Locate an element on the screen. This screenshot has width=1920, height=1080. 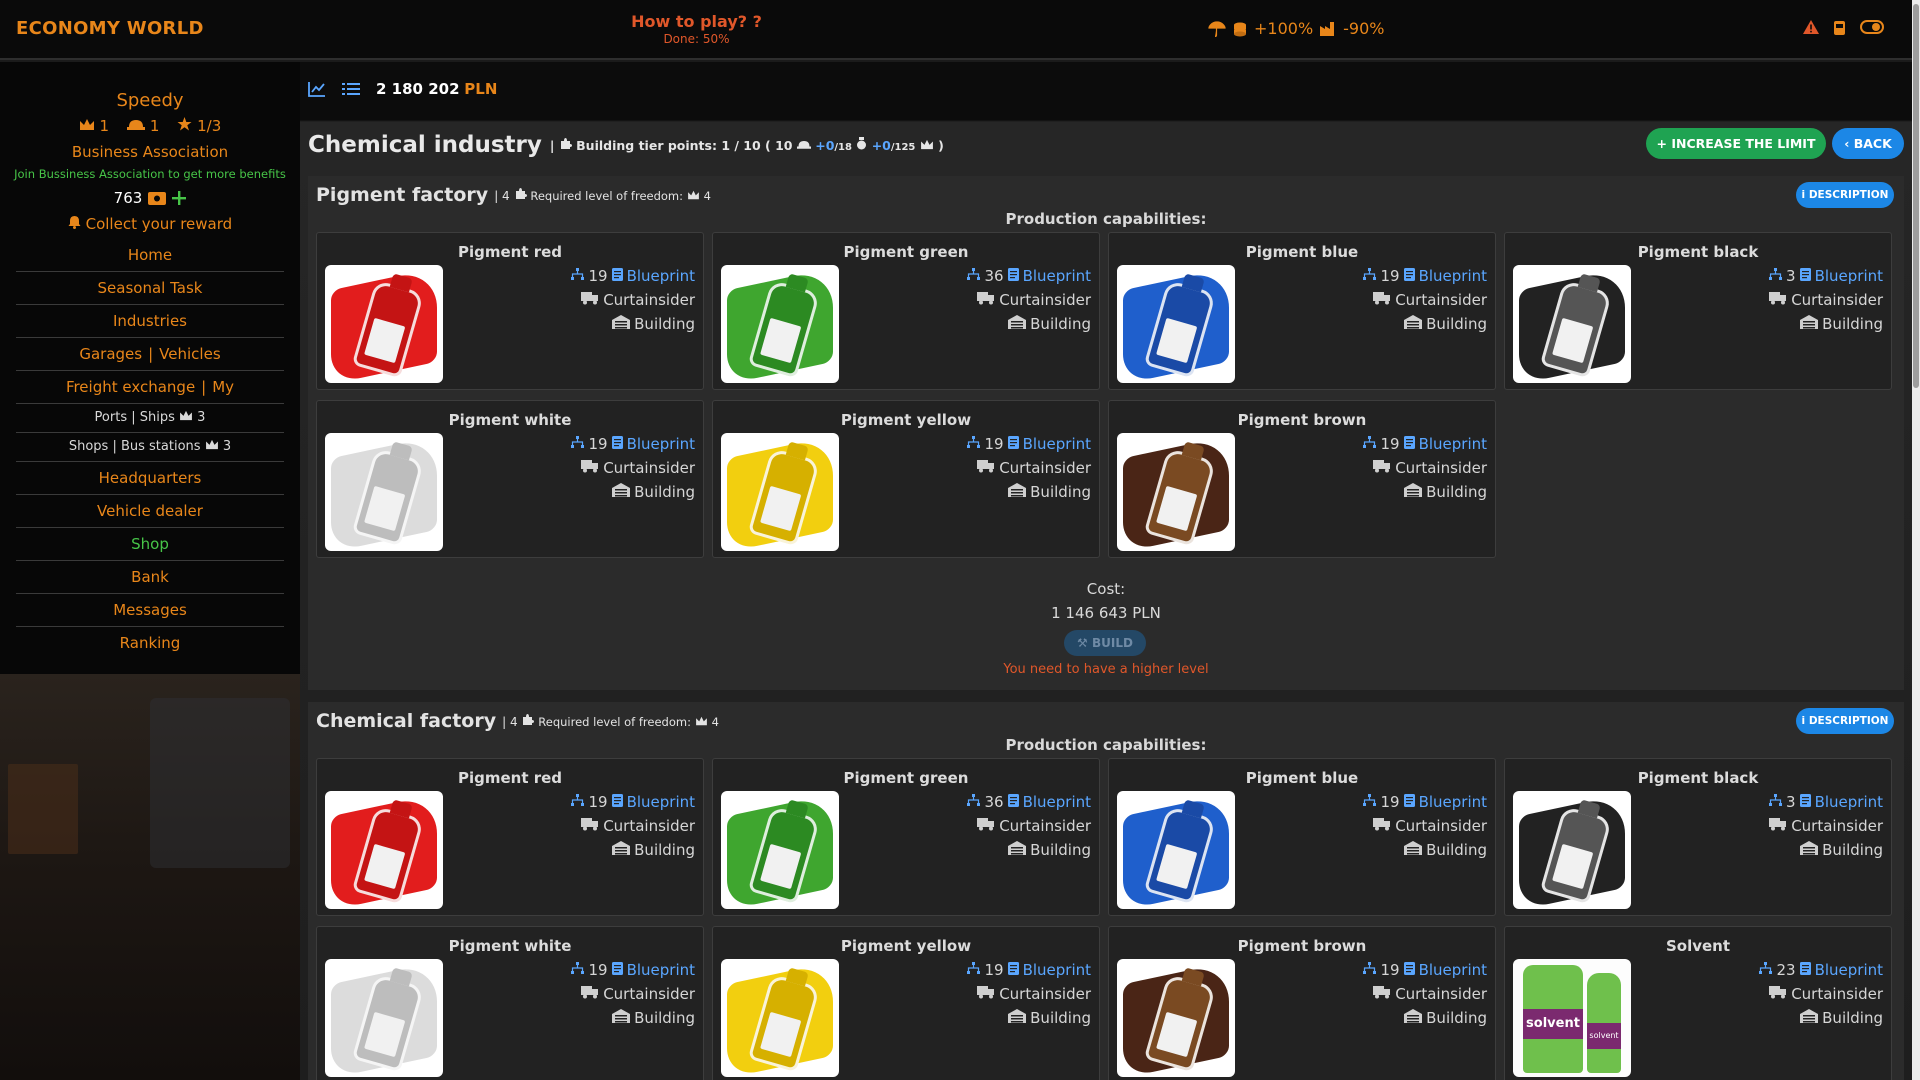
back-button: ‹ BACK is located at coordinates (1868, 143).